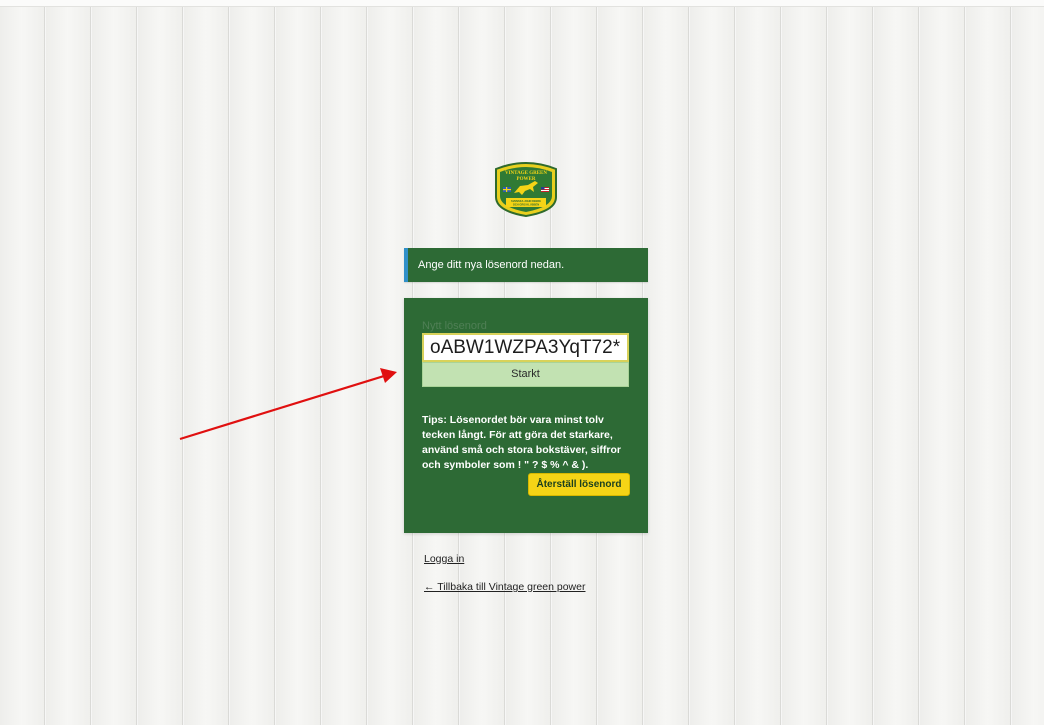 The width and height of the screenshot is (1044, 725). Describe the element at coordinates (504, 587) in the screenshot. I see `back-to-site-link: ← Tillbaka till Vintage green power` at that location.